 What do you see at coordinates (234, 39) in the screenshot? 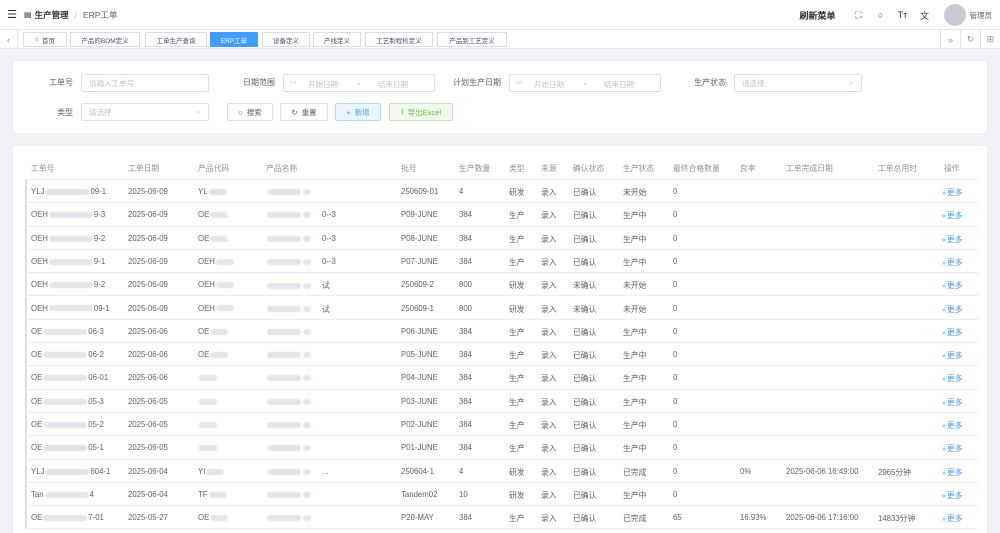
I see `tab-erp-workorder: ERP工单` at bounding box center [234, 39].